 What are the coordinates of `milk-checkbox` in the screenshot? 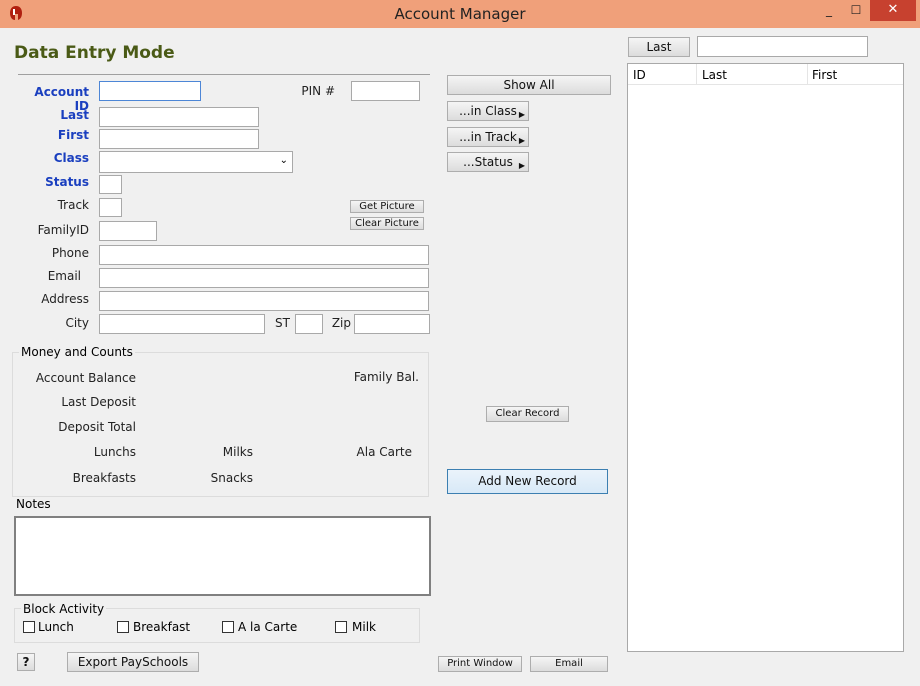 It's located at (341, 627).